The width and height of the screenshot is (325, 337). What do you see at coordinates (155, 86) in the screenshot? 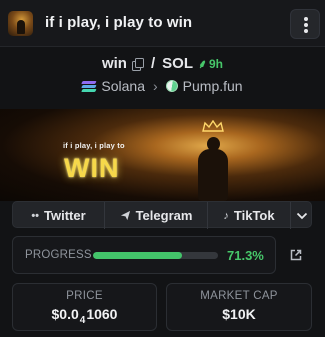
I see `chevron-right-icon: ›` at bounding box center [155, 86].